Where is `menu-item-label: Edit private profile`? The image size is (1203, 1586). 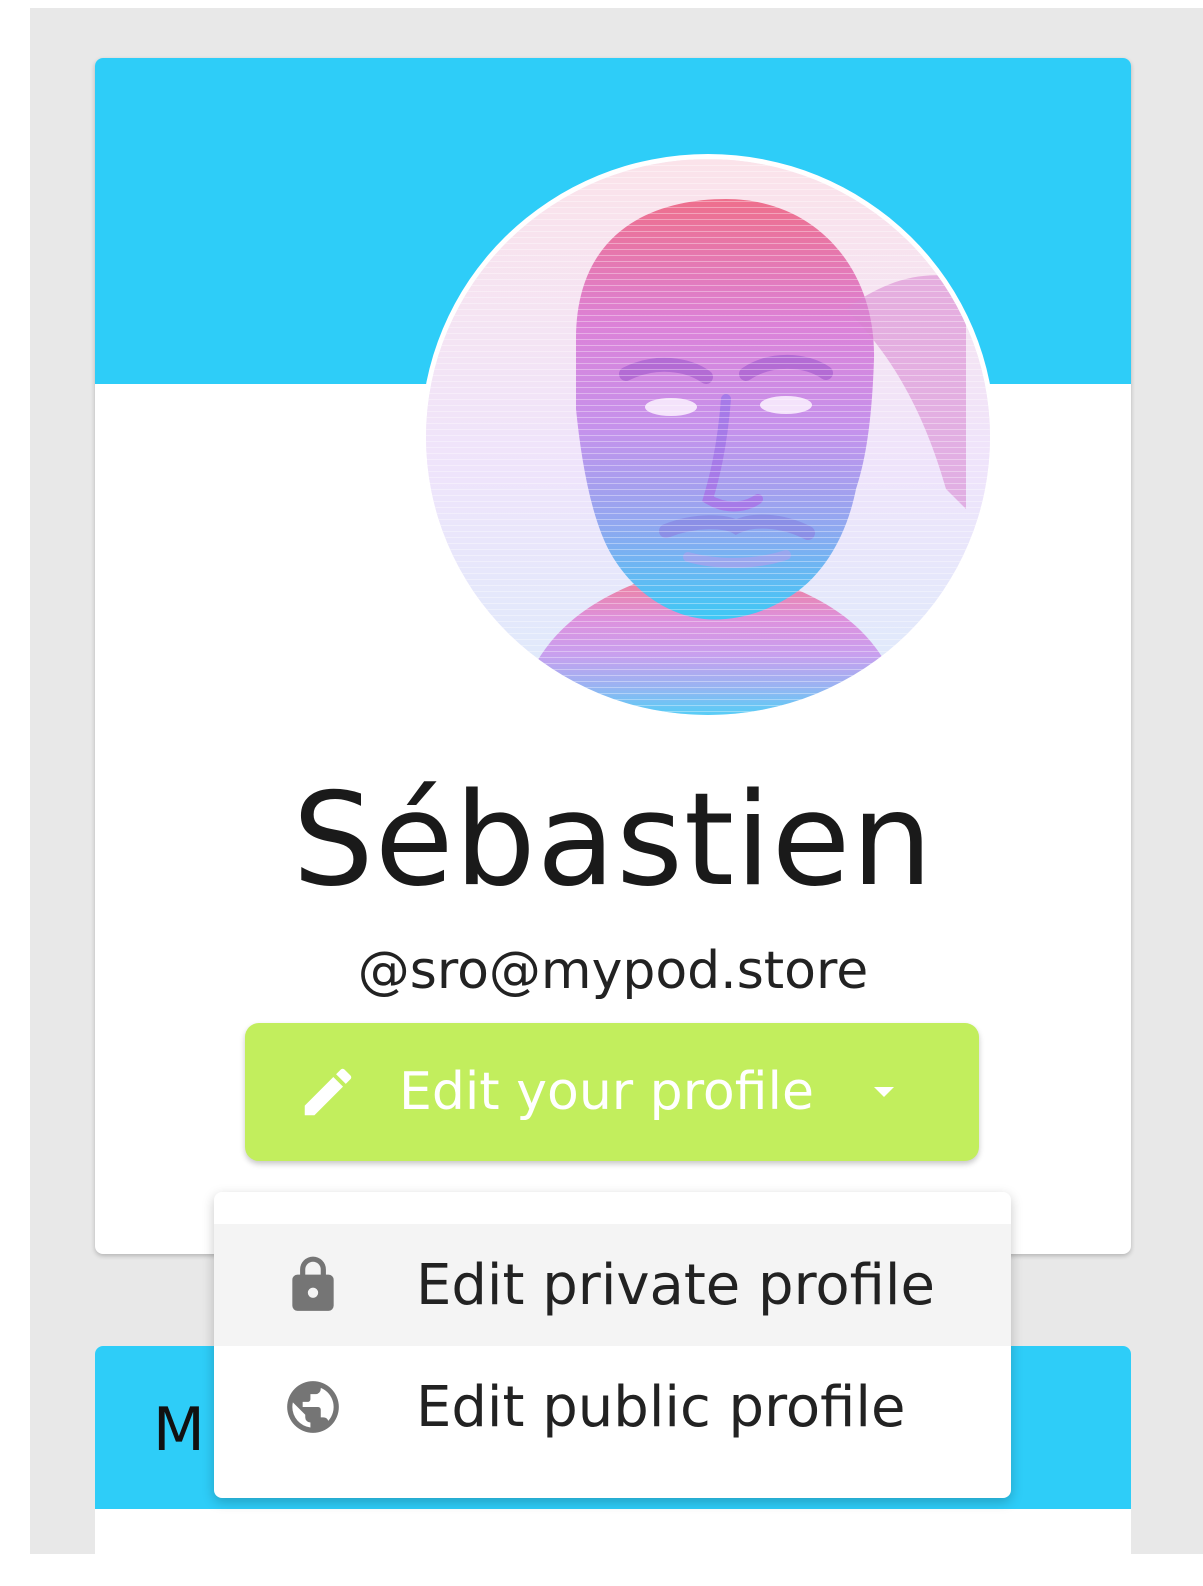 menu-item-label: Edit private profile is located at coordinates (675, 1285).